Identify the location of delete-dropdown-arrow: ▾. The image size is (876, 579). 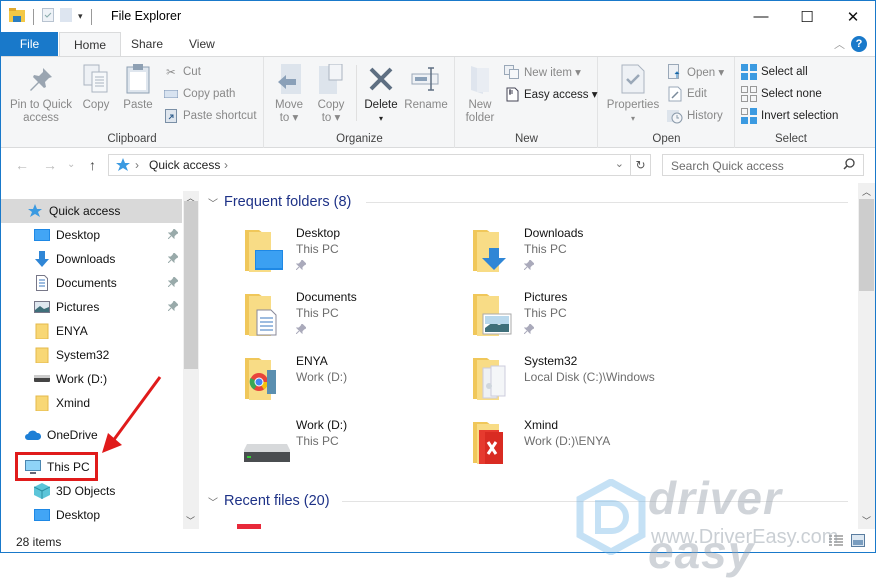
(381, 118).